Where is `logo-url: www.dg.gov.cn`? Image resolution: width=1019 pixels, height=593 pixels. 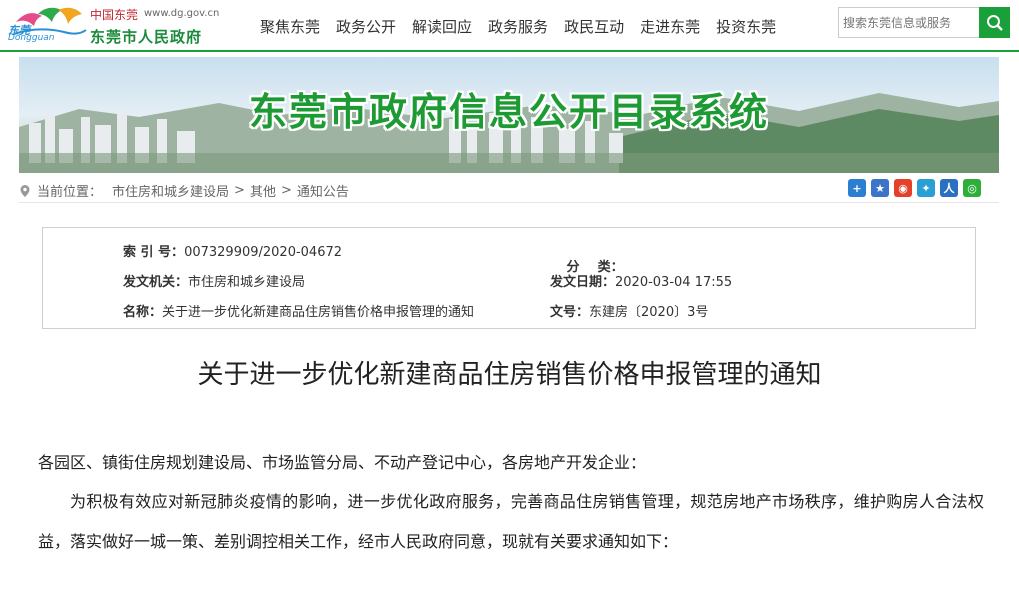
logo-url: www.dg.gov.cn is located at coordinates (182, 13).